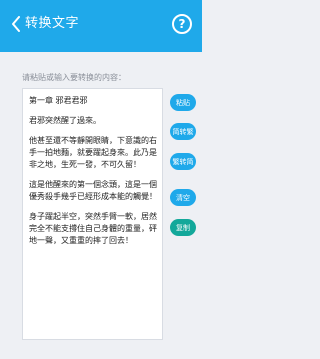 Image resolution: width=320 pixels, height=359 pixels. I want to click on copy-button: 复制, so click(183, 227).